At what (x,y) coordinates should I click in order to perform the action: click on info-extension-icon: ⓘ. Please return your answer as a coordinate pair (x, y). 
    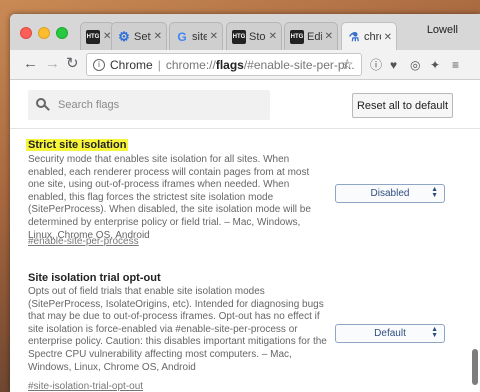
    Looking at the image, I should click on (376, 65).